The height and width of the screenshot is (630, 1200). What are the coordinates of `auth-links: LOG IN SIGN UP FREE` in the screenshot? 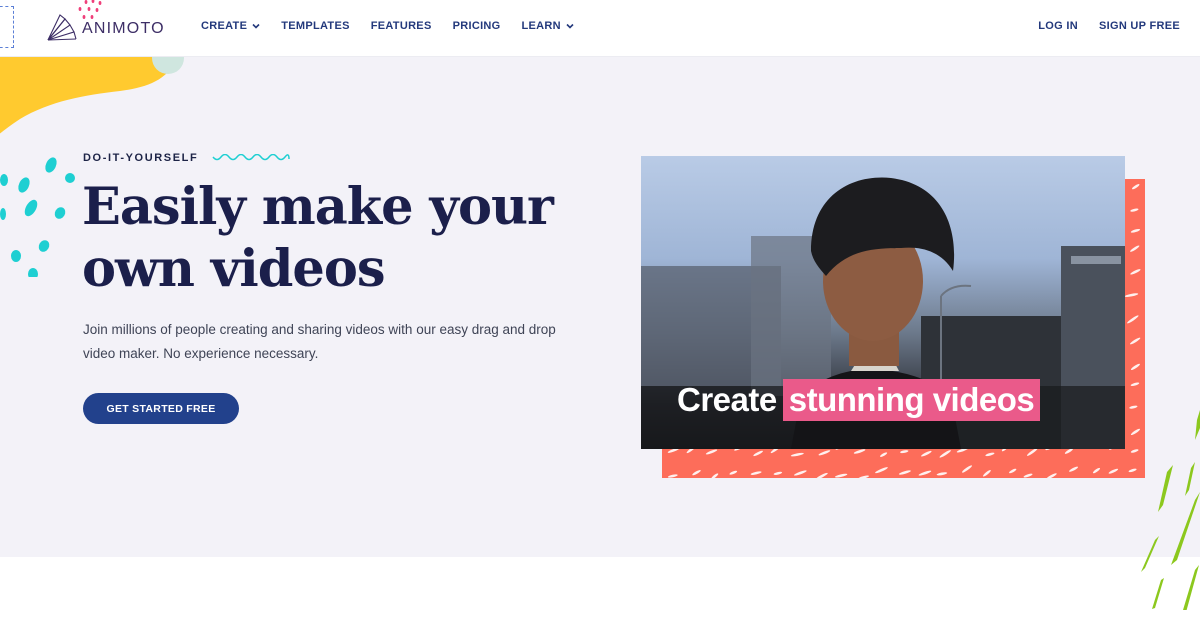 It's located at (1109, 26).